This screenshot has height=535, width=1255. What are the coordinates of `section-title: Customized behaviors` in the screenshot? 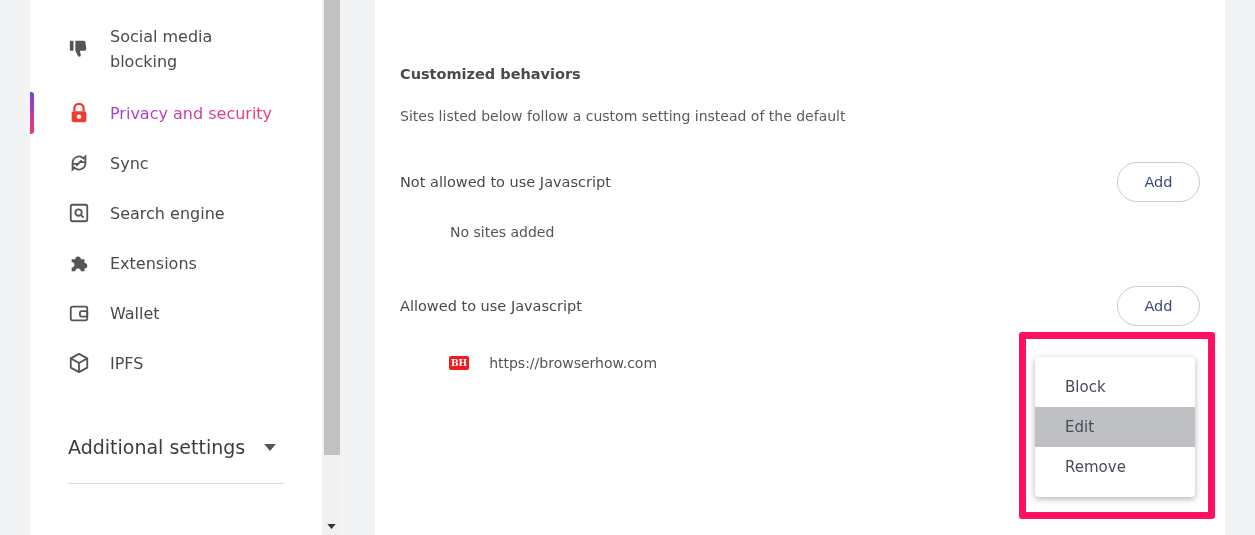 It's located at (491, 74).